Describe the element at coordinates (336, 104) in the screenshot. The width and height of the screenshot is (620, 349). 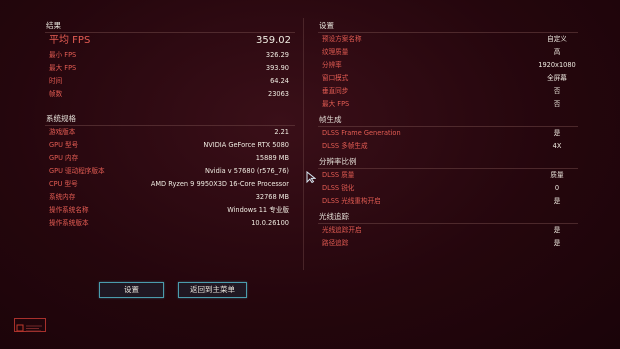
I see `settings-row-label: 最大 FPS` at that location.